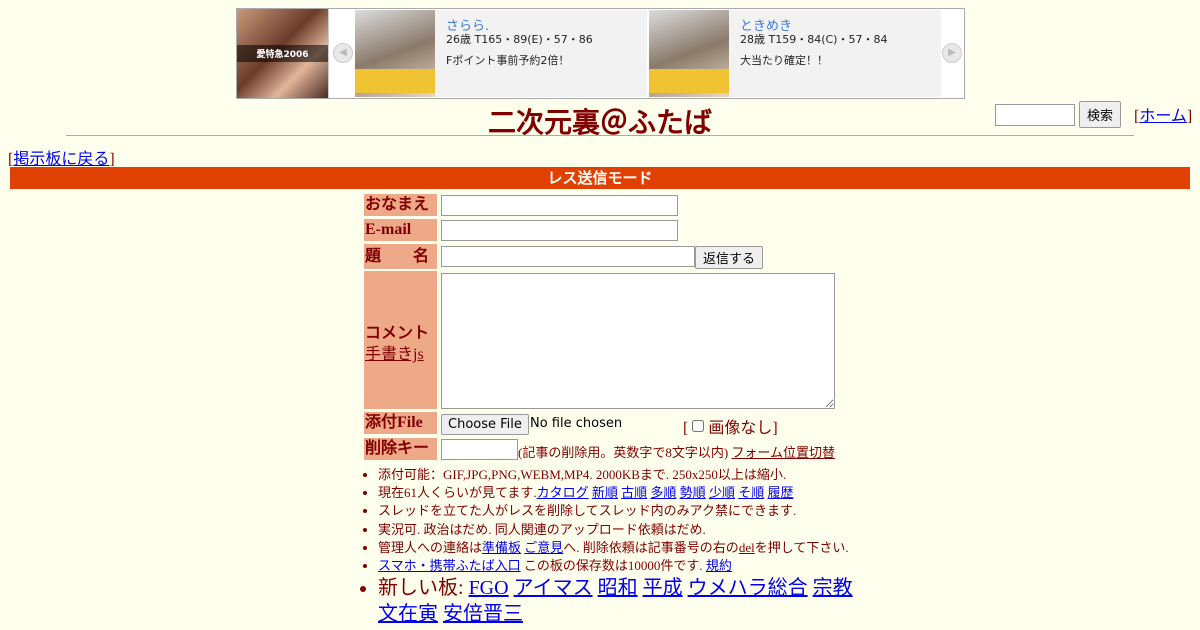  Describe the element at coordinates (814, 39) in the screenshot. I see `ad-card-spec: 28歳 T159・84(C)・57・84` at that location.